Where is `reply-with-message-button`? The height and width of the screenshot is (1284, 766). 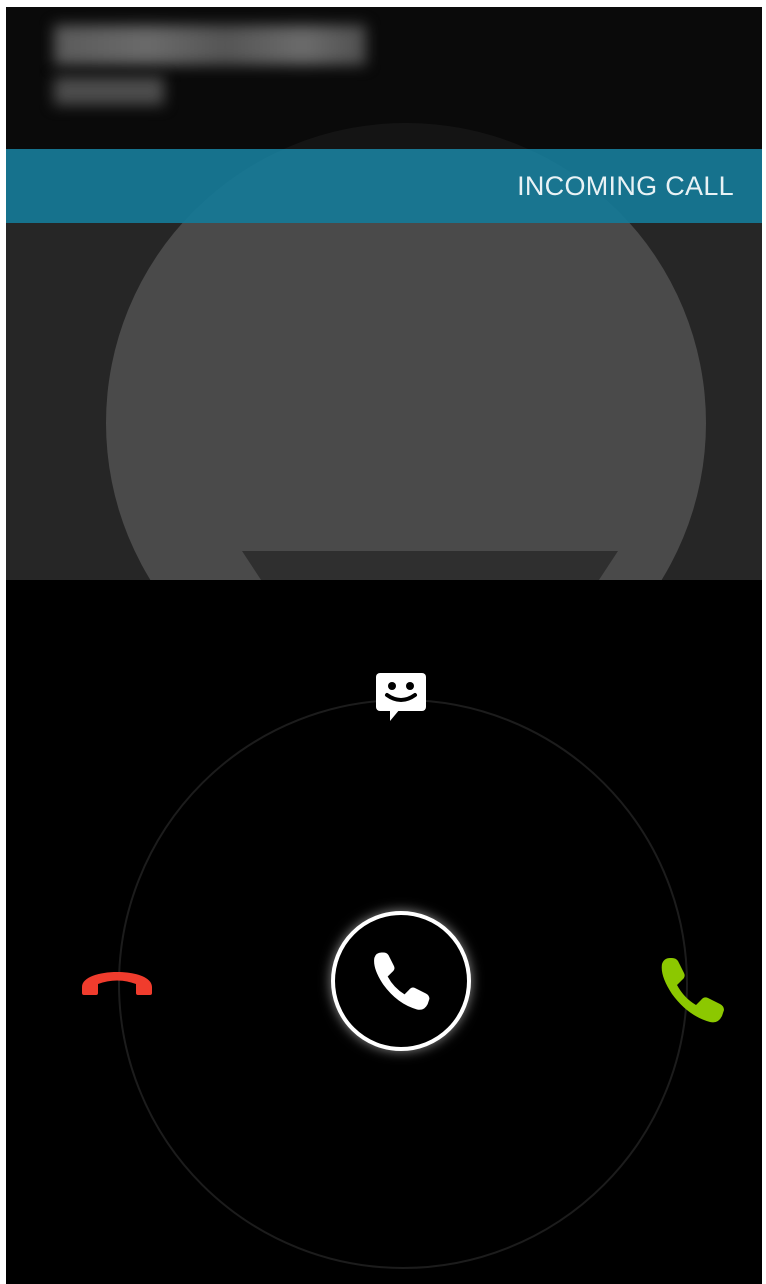 reply-with-message-button is located at coordinates (402, 699).